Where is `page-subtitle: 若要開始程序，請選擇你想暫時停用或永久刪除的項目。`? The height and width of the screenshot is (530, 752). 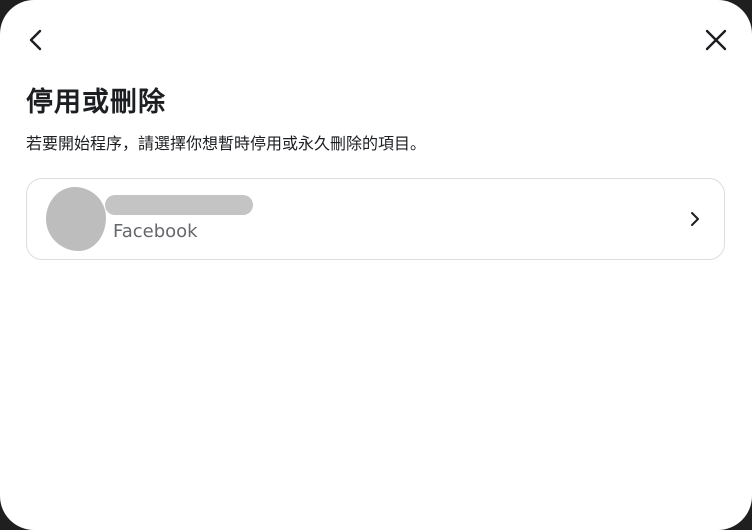 page-subtitle: 若要開始程序，請選擇你想暫時停用或永久刪除的項目。 is located at coordinates (226, 143).